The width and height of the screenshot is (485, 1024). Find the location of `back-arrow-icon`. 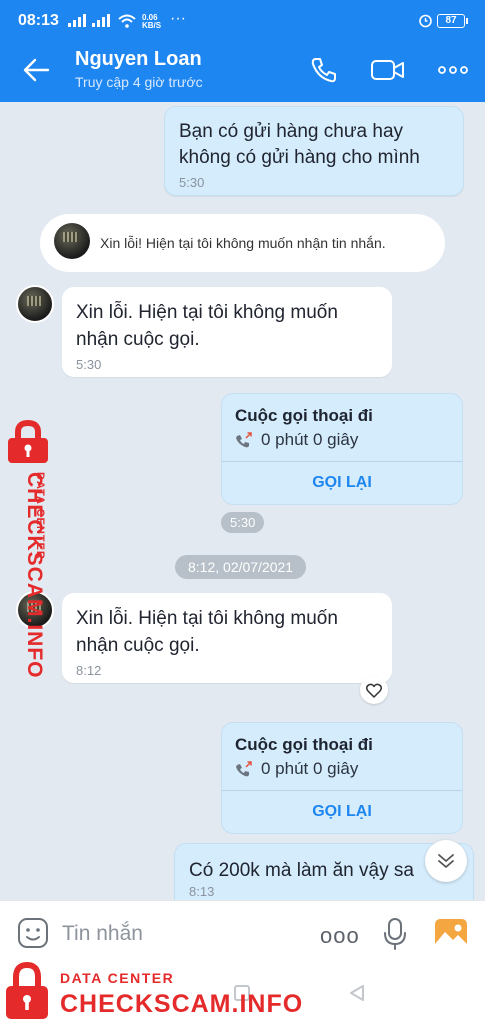

back-arrow-icon is located at coordinates (36, 70).